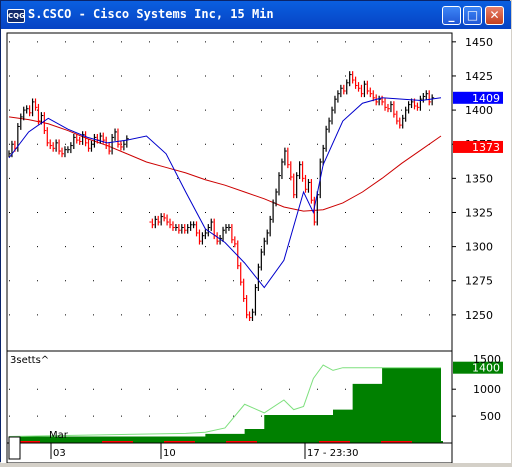 The height and width of the screenshot is (467, 512). What do you see at coordinates (59, 453) in the screenshot?
I see `time-label-1: 03` at bounding box center [59, 453].